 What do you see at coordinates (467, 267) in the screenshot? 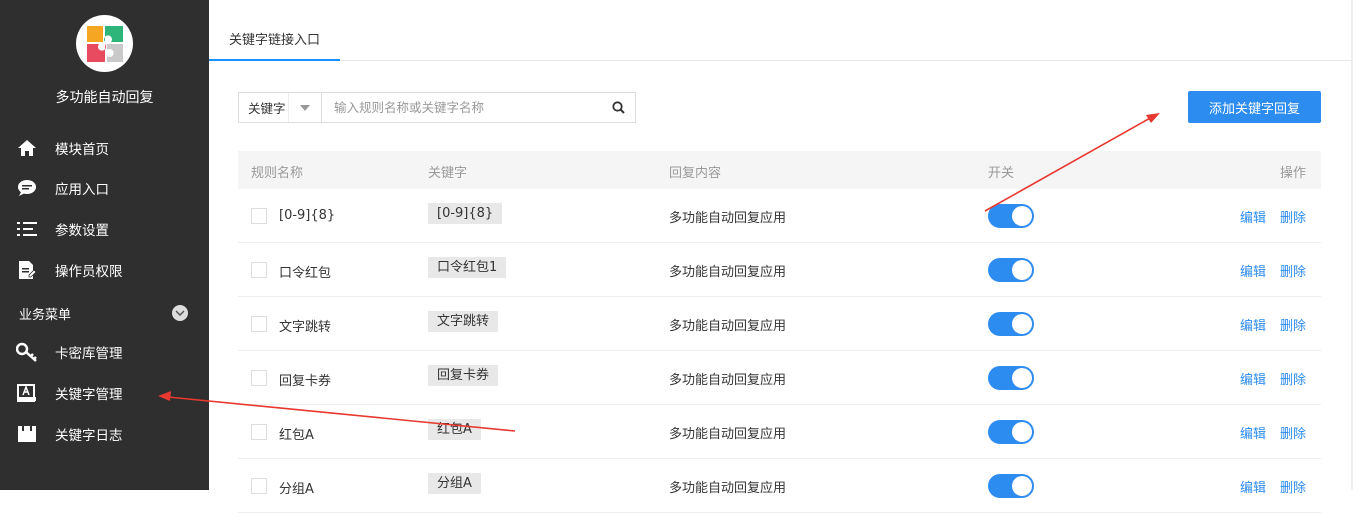
I see `keyword-tag: 口令红包1` at bounding box center [467, 267].